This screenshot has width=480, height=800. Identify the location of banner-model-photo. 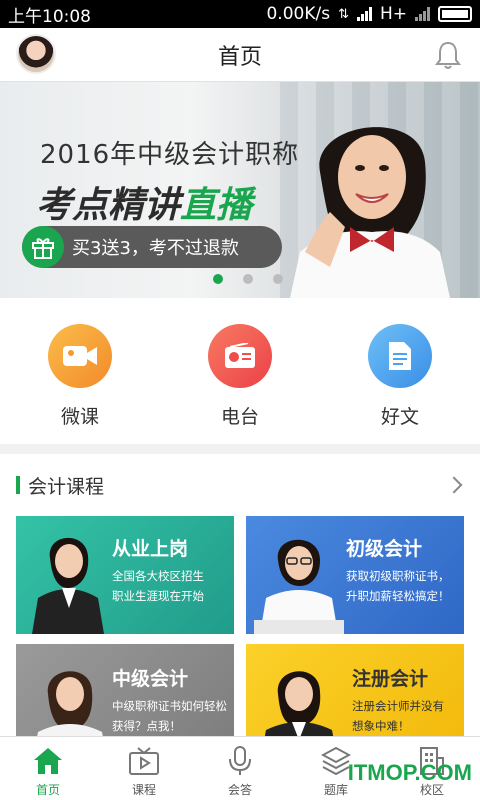
(370, 212).